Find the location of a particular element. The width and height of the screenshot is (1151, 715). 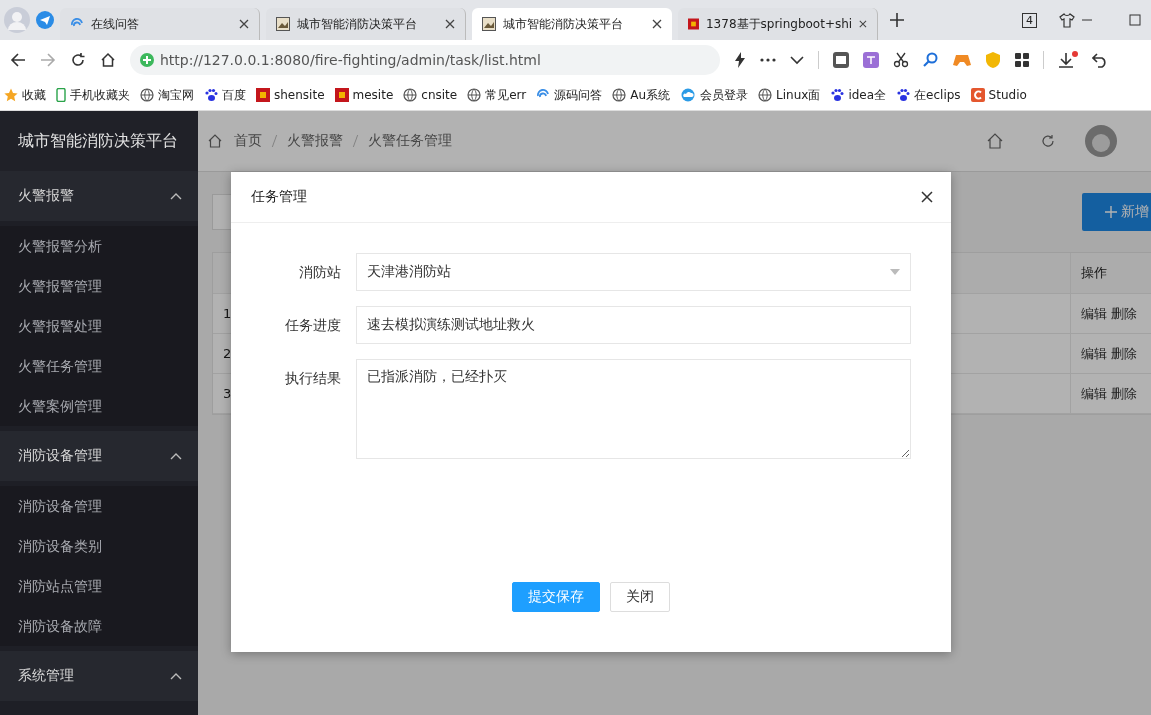

extension-icon is located at coordinates (841, 60).